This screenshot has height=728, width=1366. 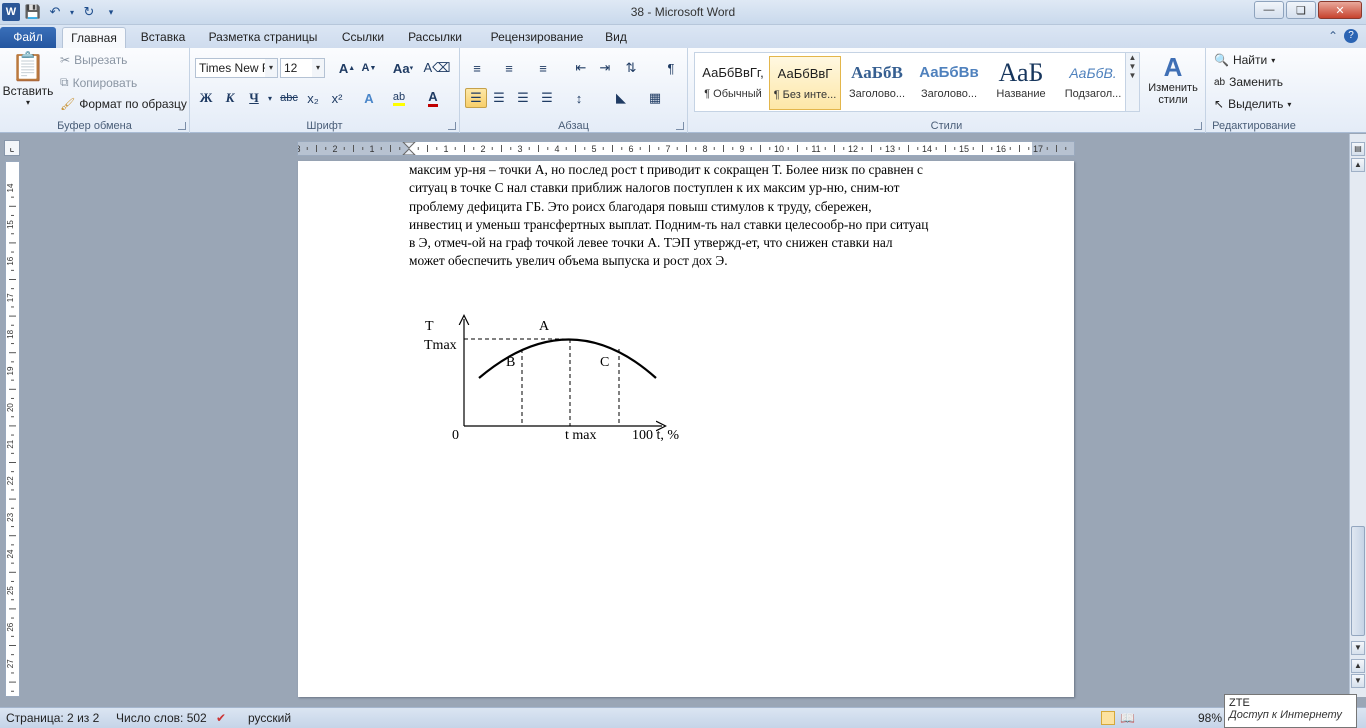 I want to click on style-title: АаБ Название, so click(x=1021, y=83).